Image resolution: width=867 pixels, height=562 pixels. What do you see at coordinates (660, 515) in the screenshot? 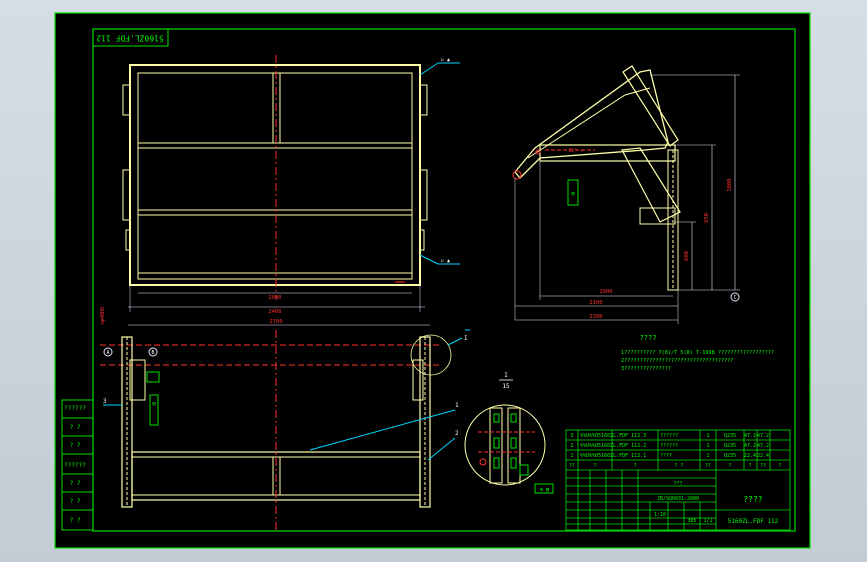
I see `scale-value: 1:10` at bounding box center [660, 515].